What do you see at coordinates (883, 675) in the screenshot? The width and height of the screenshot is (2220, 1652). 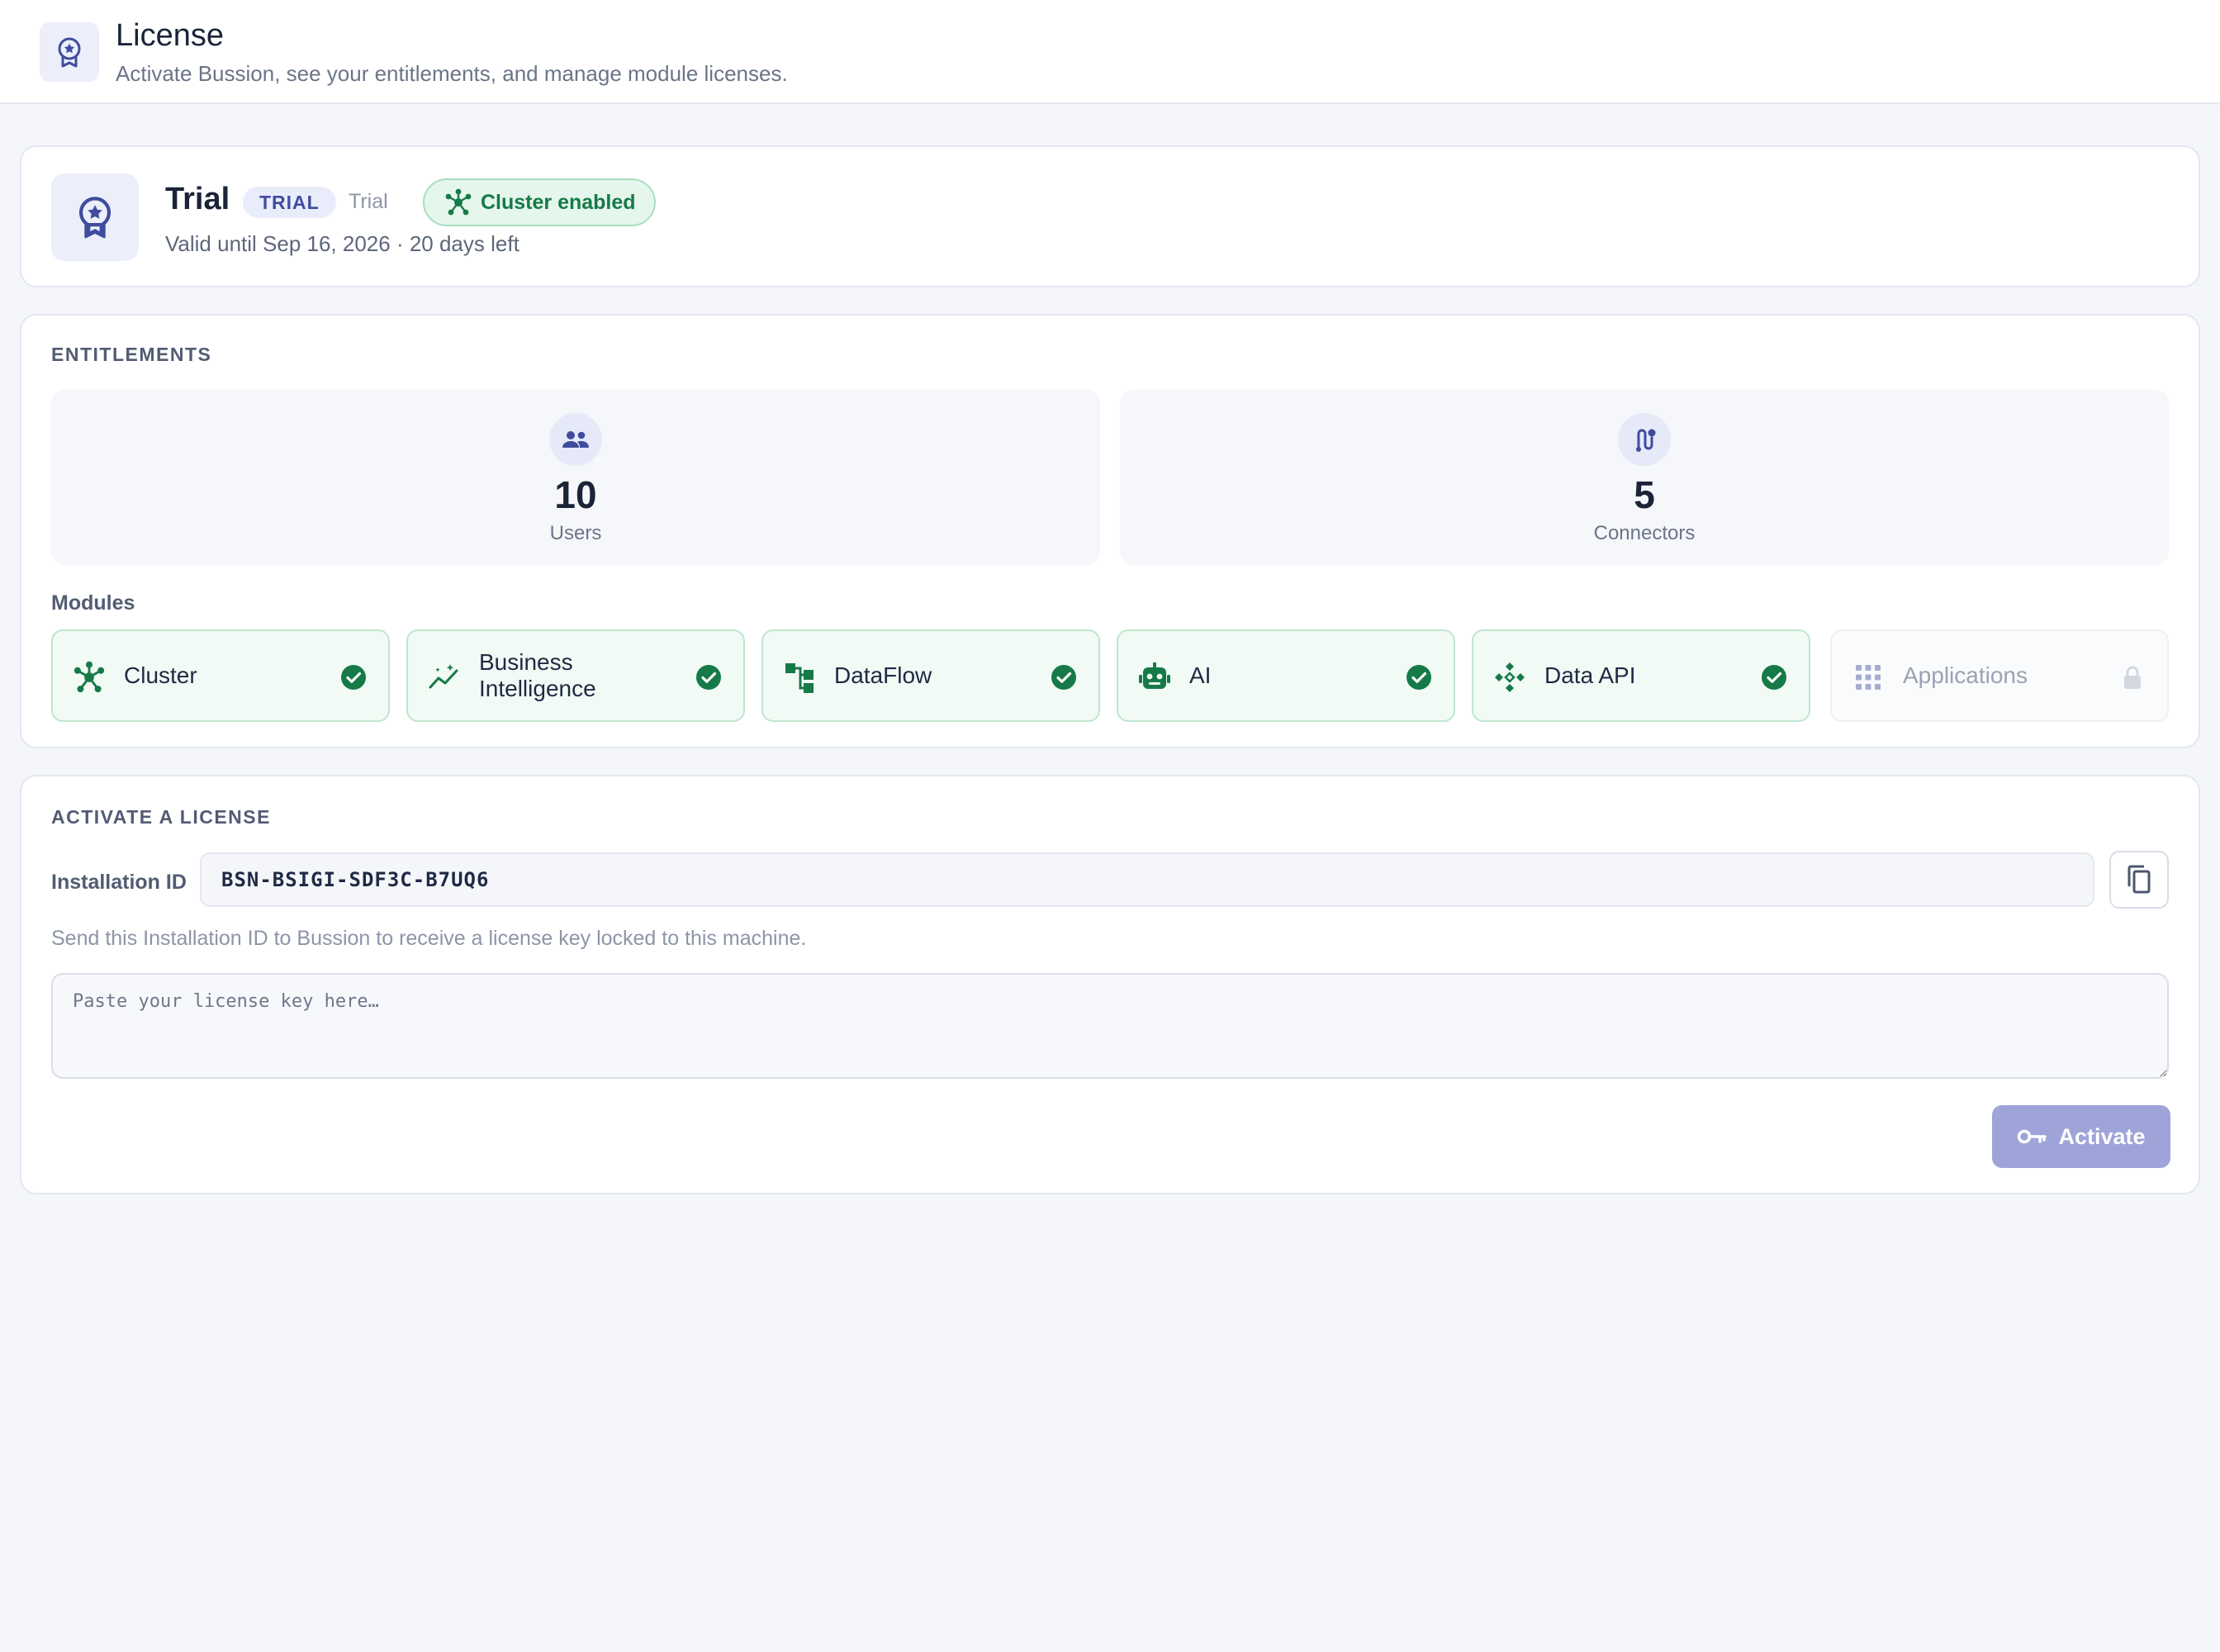 I see `module-name: DataFlow` at bounding box center [883, 675].